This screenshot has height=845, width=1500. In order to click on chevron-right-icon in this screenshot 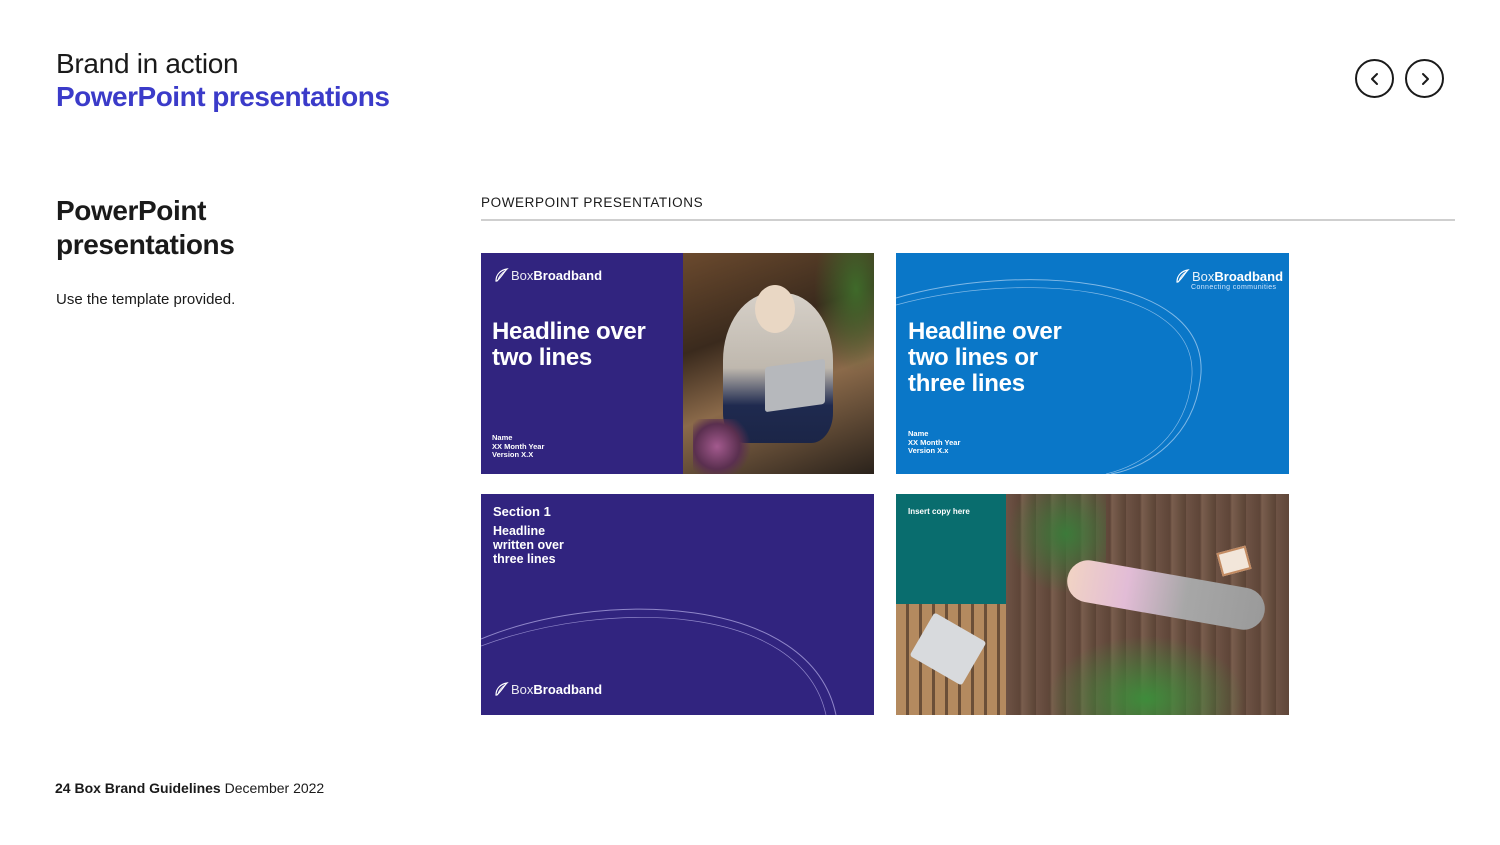, I will do `click(1425, 78)`.